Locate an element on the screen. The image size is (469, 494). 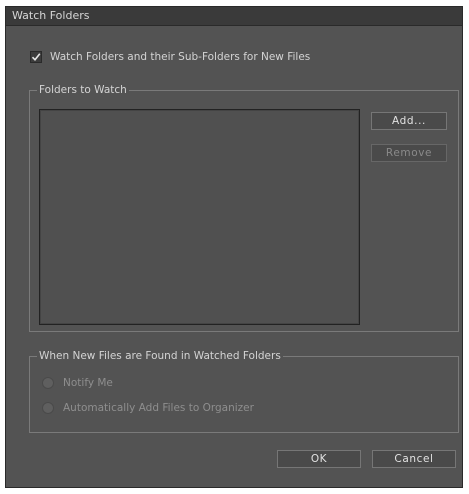
auto-add-files-label: Automatically Add Files to Organizer is located at coordinates (158, 408).